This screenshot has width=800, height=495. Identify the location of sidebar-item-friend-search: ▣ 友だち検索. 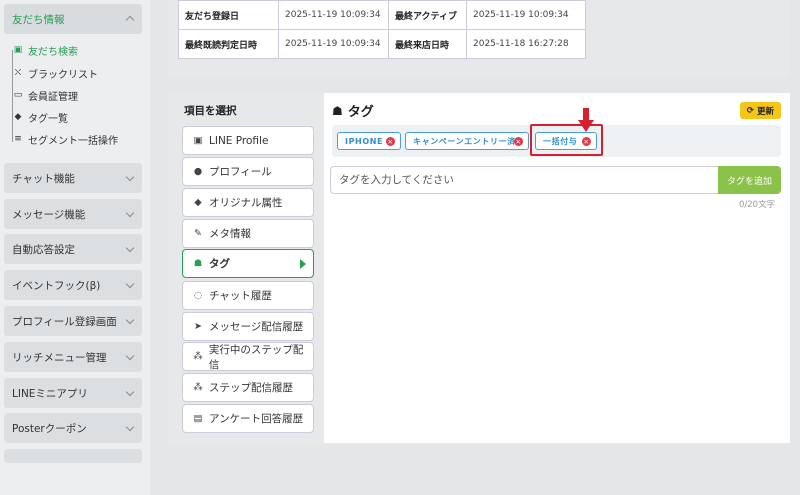
(45, 50).